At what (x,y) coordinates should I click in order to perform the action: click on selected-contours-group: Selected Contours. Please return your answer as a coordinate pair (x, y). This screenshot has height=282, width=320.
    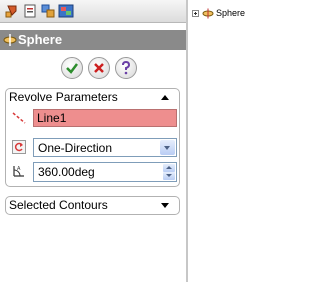
    Looking at the image, I should click on (92, 205).